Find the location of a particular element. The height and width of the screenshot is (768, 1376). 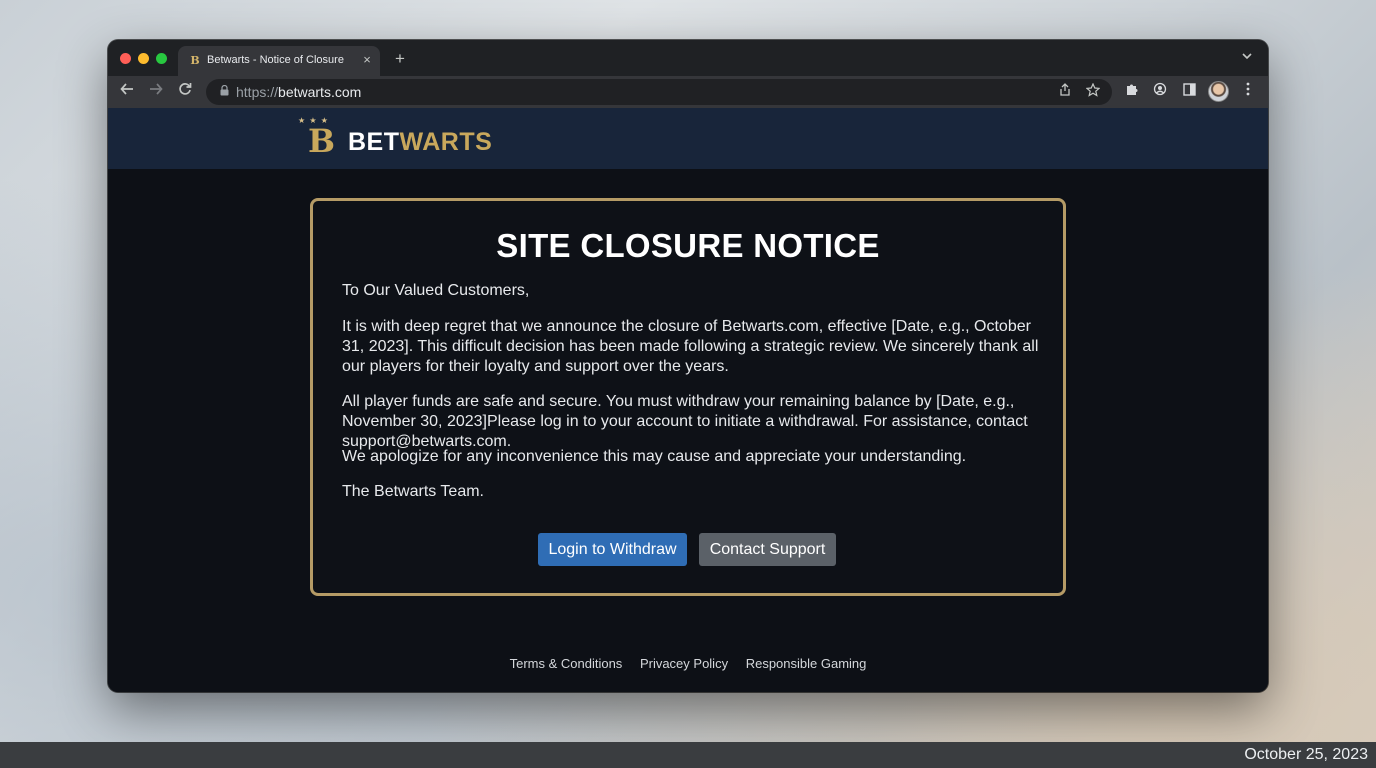

privacy-link: Privacey Policy is located at coordinates (684, 663).